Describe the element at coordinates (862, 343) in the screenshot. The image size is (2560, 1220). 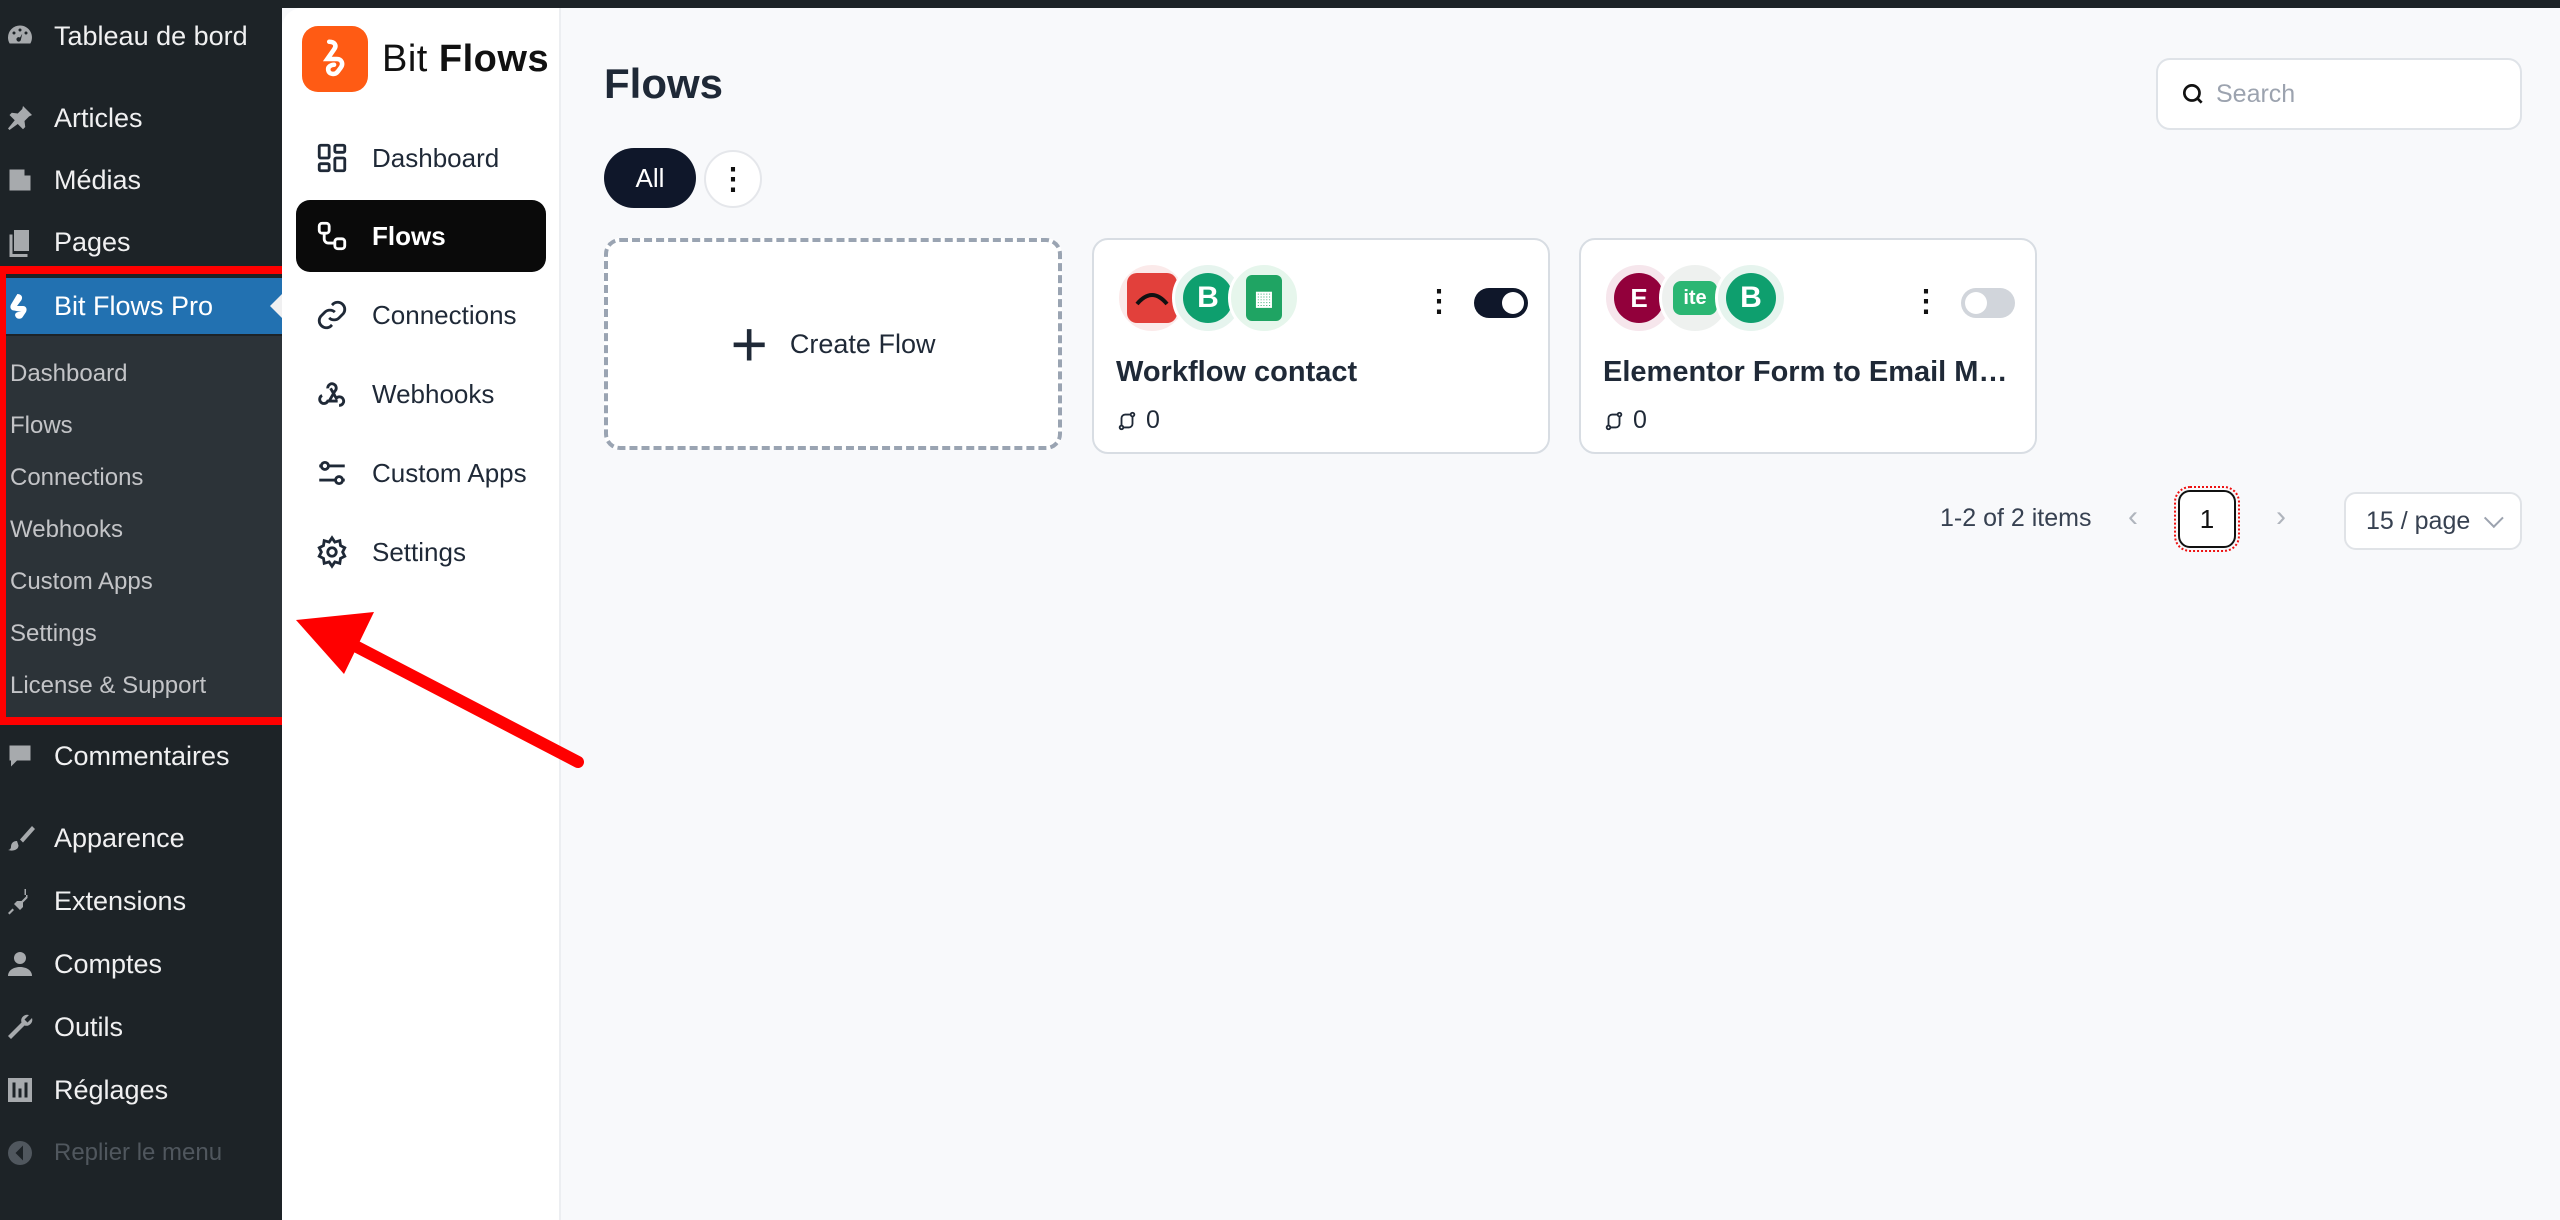
I see `create-flow-label: Create Flow` at that location.